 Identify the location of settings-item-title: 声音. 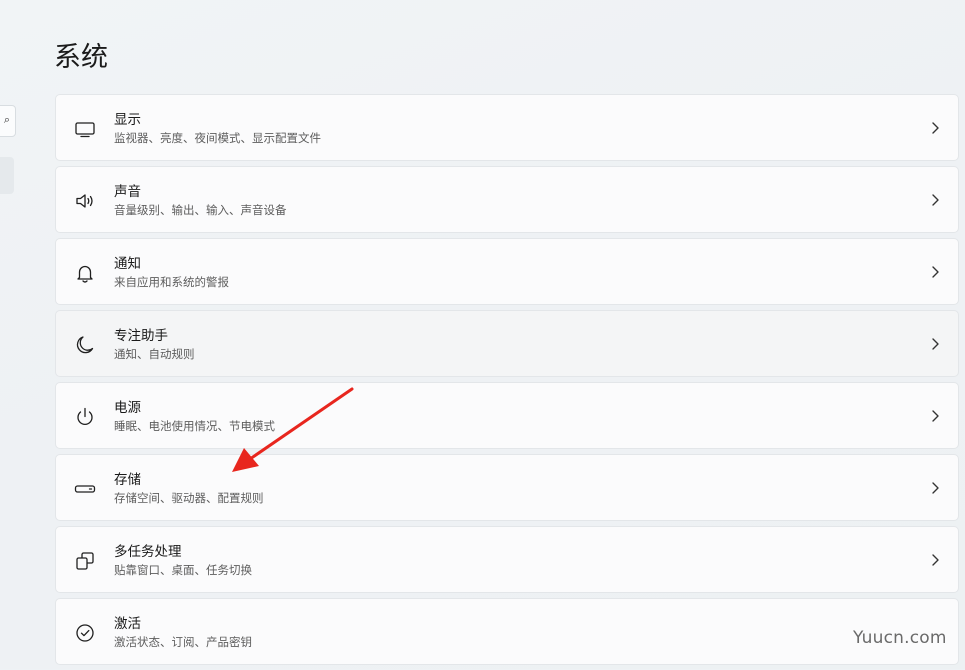
(127, 192).